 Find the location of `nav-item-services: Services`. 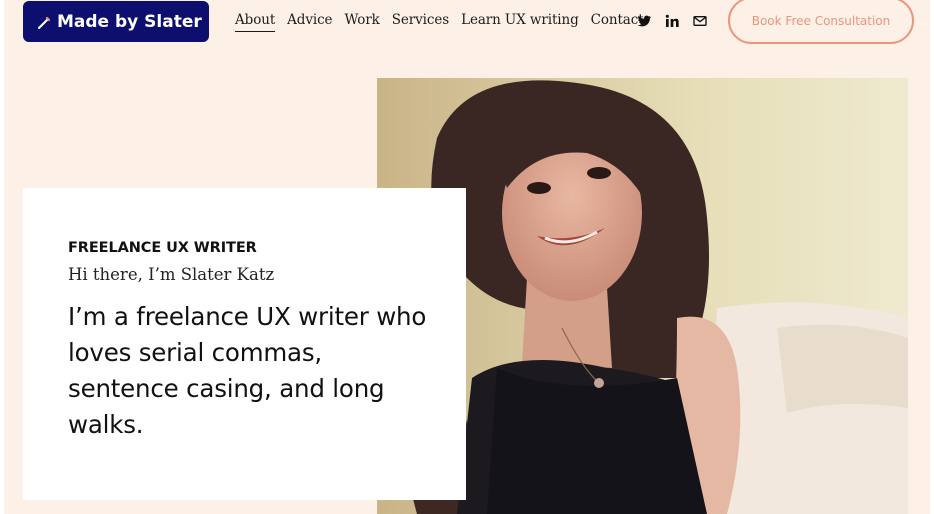

nav-item-services: Services is located at coordinates (420, 22).